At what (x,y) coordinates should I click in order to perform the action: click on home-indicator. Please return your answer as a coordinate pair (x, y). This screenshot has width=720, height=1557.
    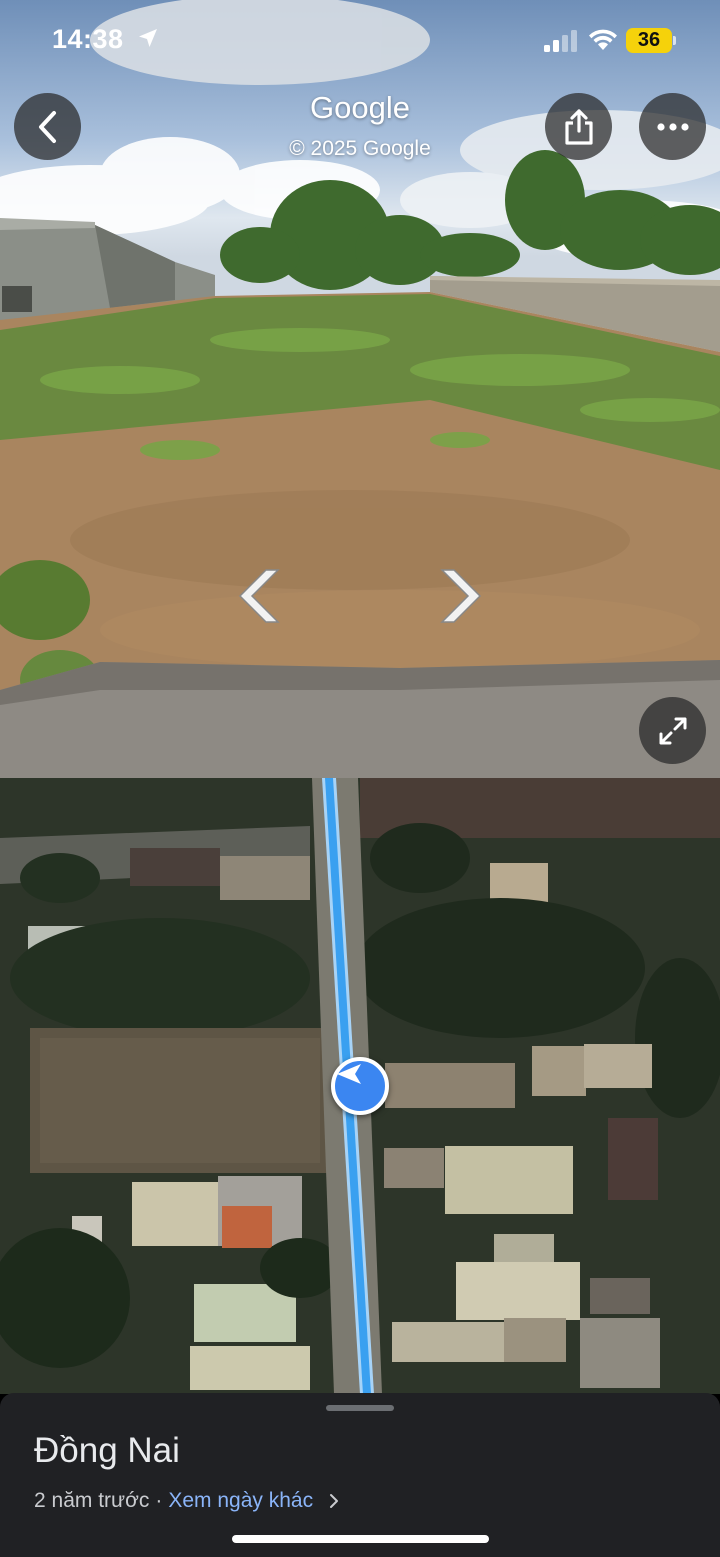
    Looking at the image, I should click on (360, 1539).